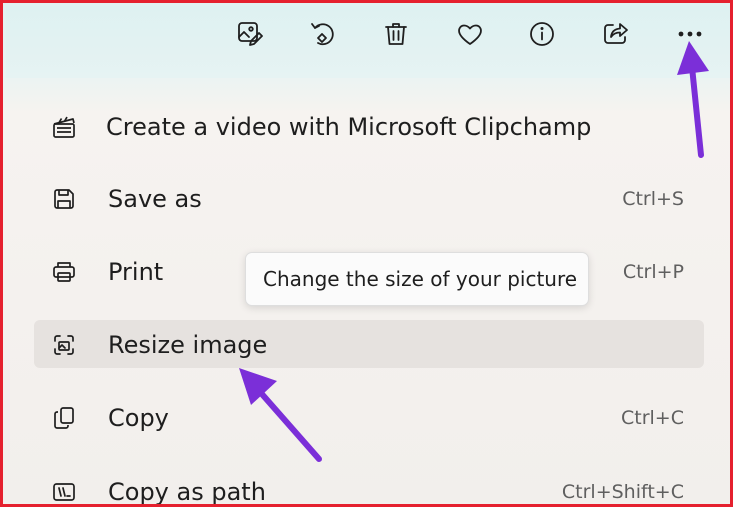 The width and height of the screenshot is (733, 507). What do you see at coordinates (622, 492) in the screenshot?
I see `shortcut-text: Ctrl+Shift+C` at bounding box center [622, 492].